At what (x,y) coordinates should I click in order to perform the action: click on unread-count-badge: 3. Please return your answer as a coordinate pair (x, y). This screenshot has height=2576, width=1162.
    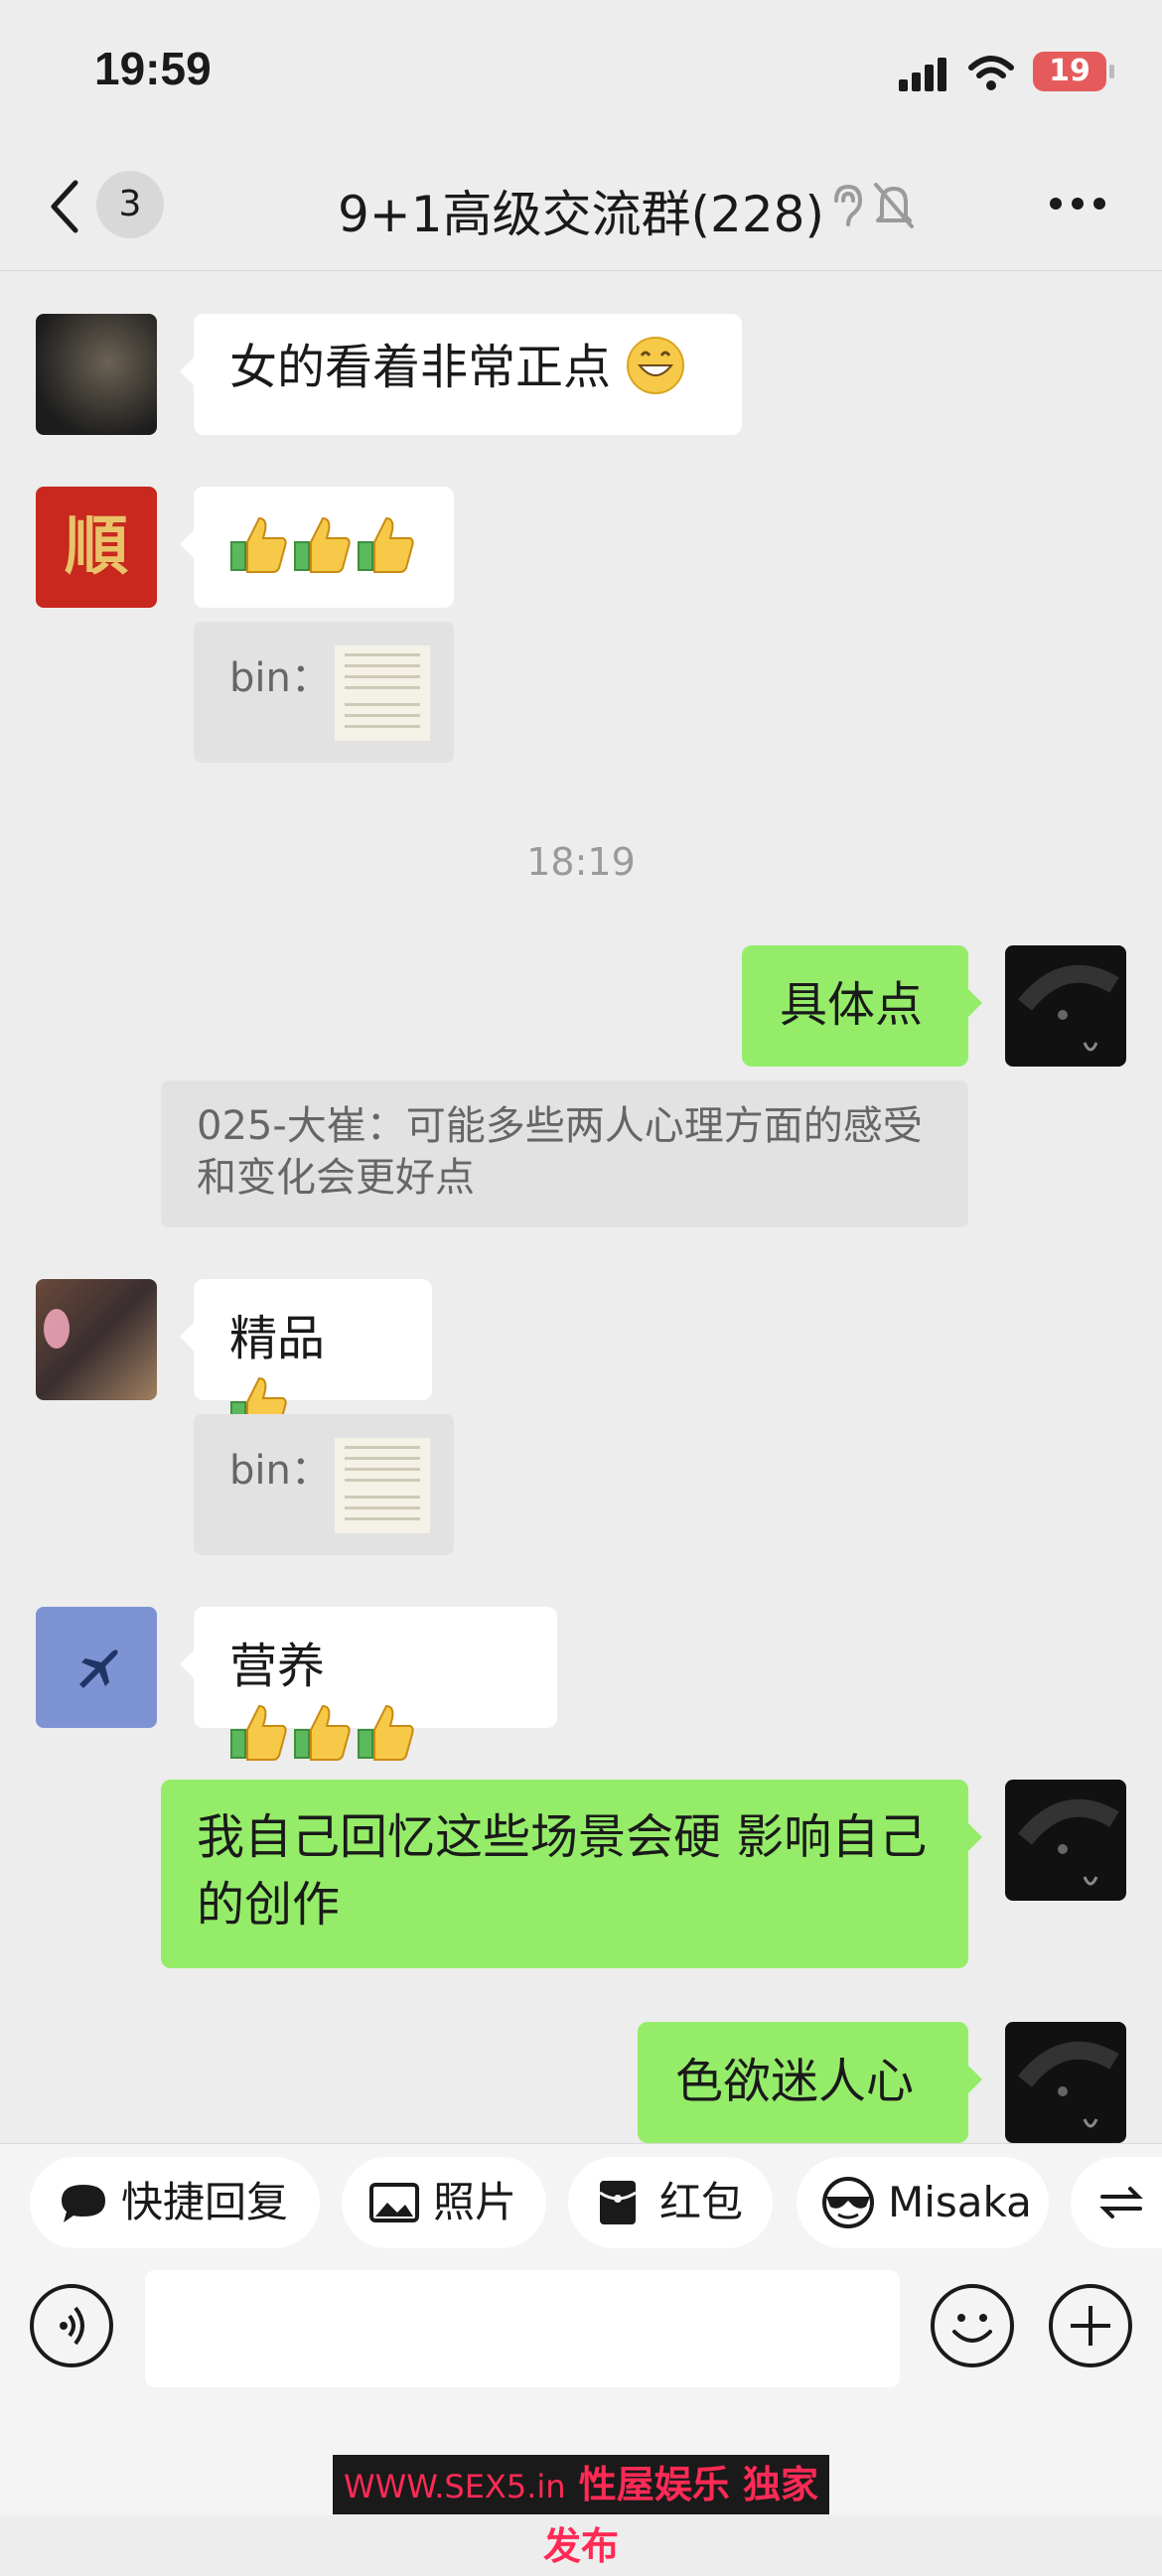
    Looking at the image, I should click on (130, 205).